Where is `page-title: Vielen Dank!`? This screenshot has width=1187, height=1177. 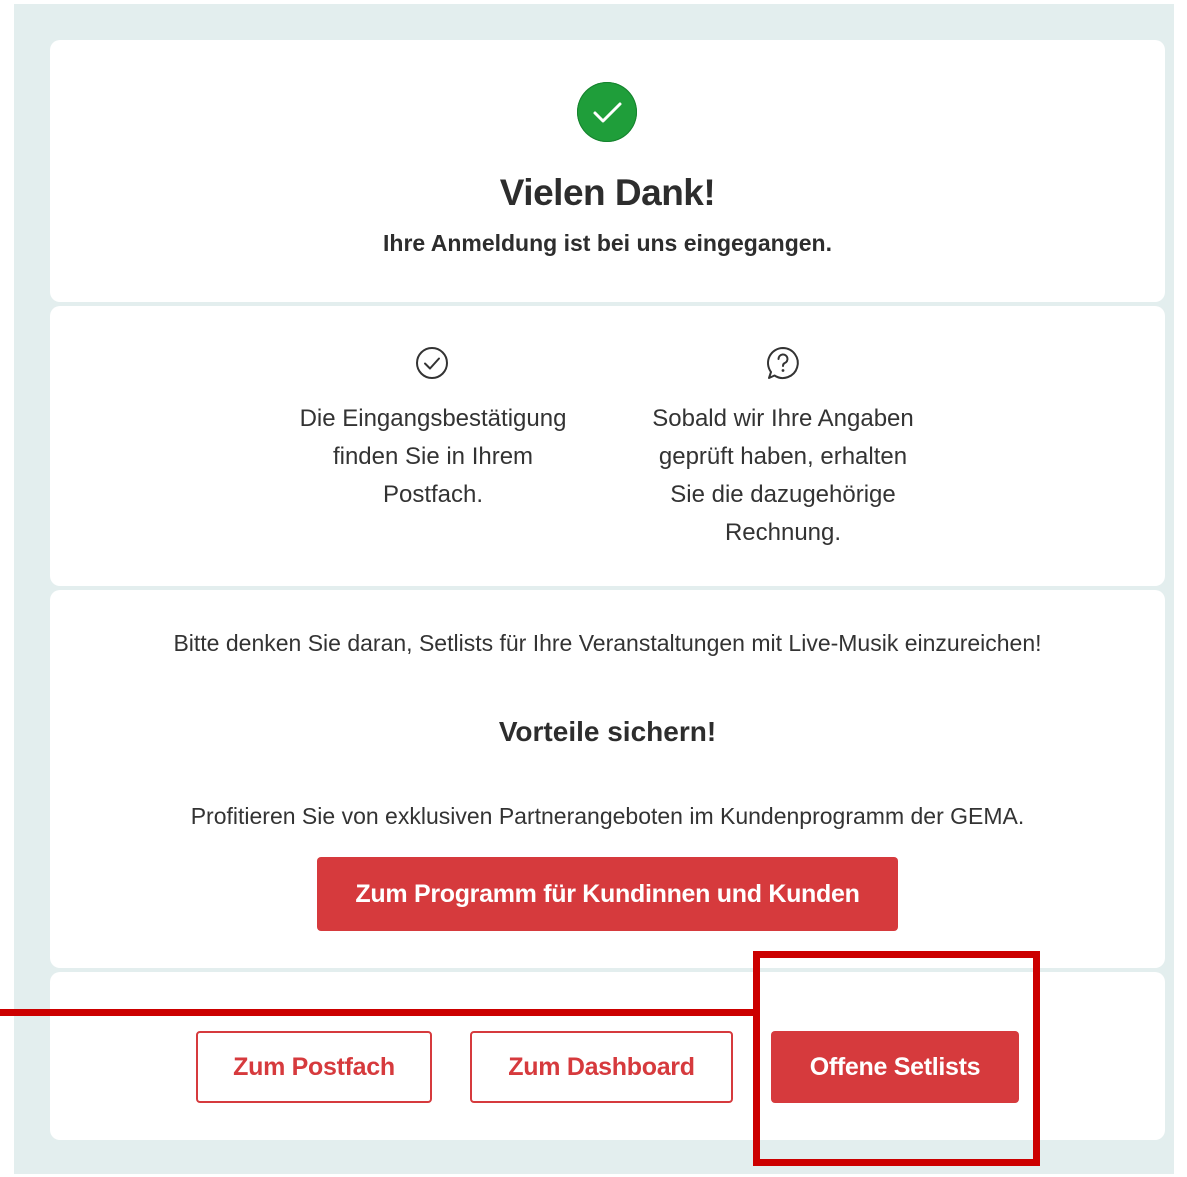 page-title: Vielen Dank! is located at coordinates (607, 192).